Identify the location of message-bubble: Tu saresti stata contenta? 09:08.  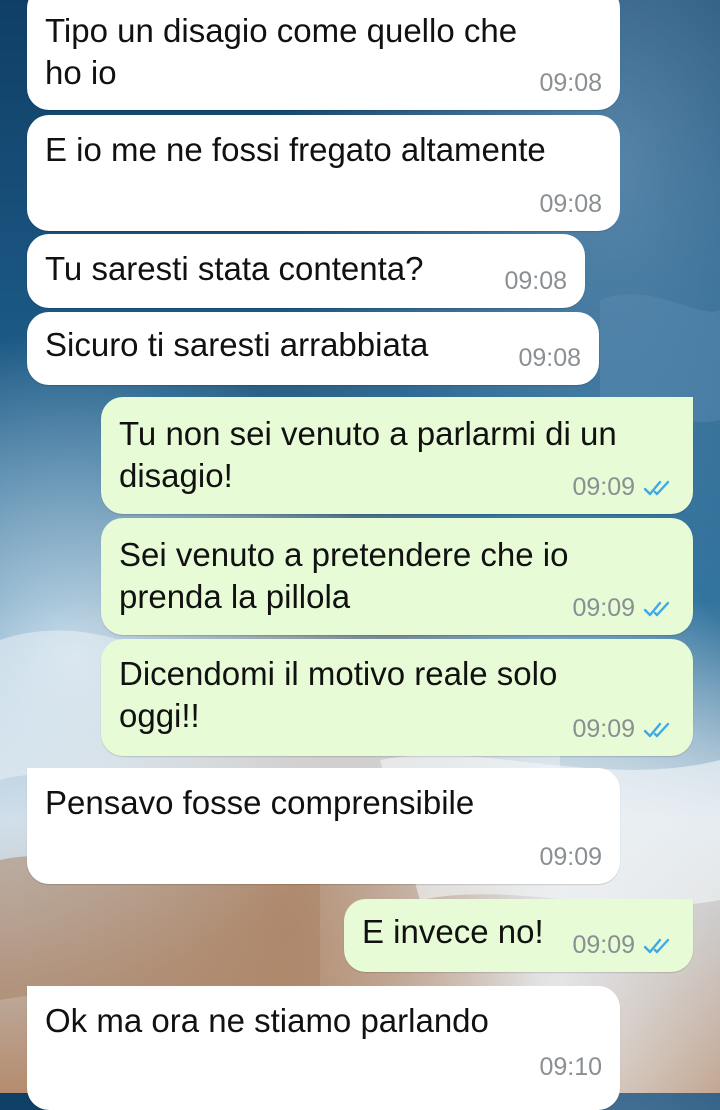
(306, 271).